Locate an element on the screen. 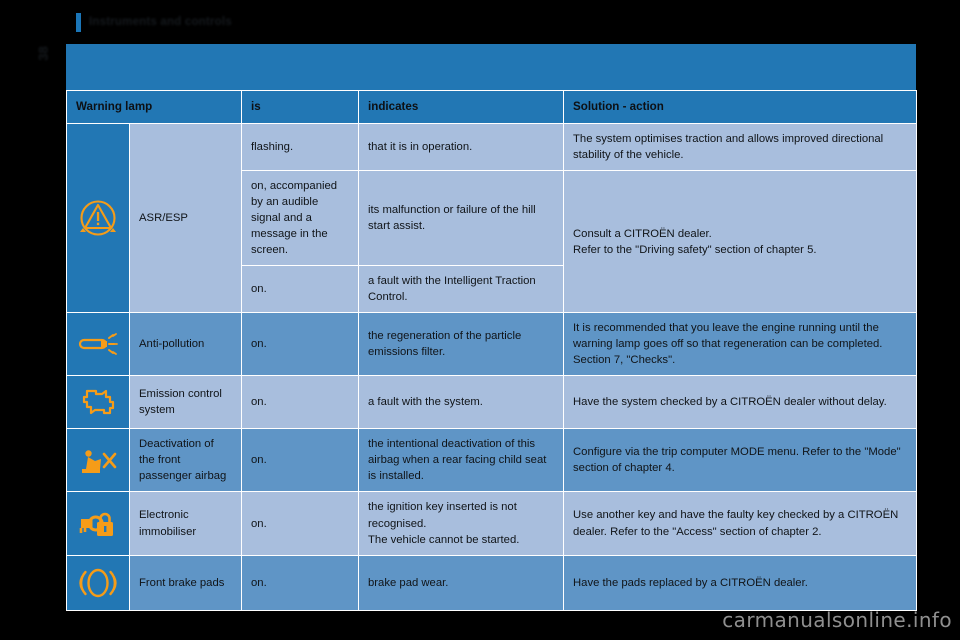 Image resolution: width=960 pixels, height=640 pixels. lamp-name: Emission control system is located at coordinates (185, 402).